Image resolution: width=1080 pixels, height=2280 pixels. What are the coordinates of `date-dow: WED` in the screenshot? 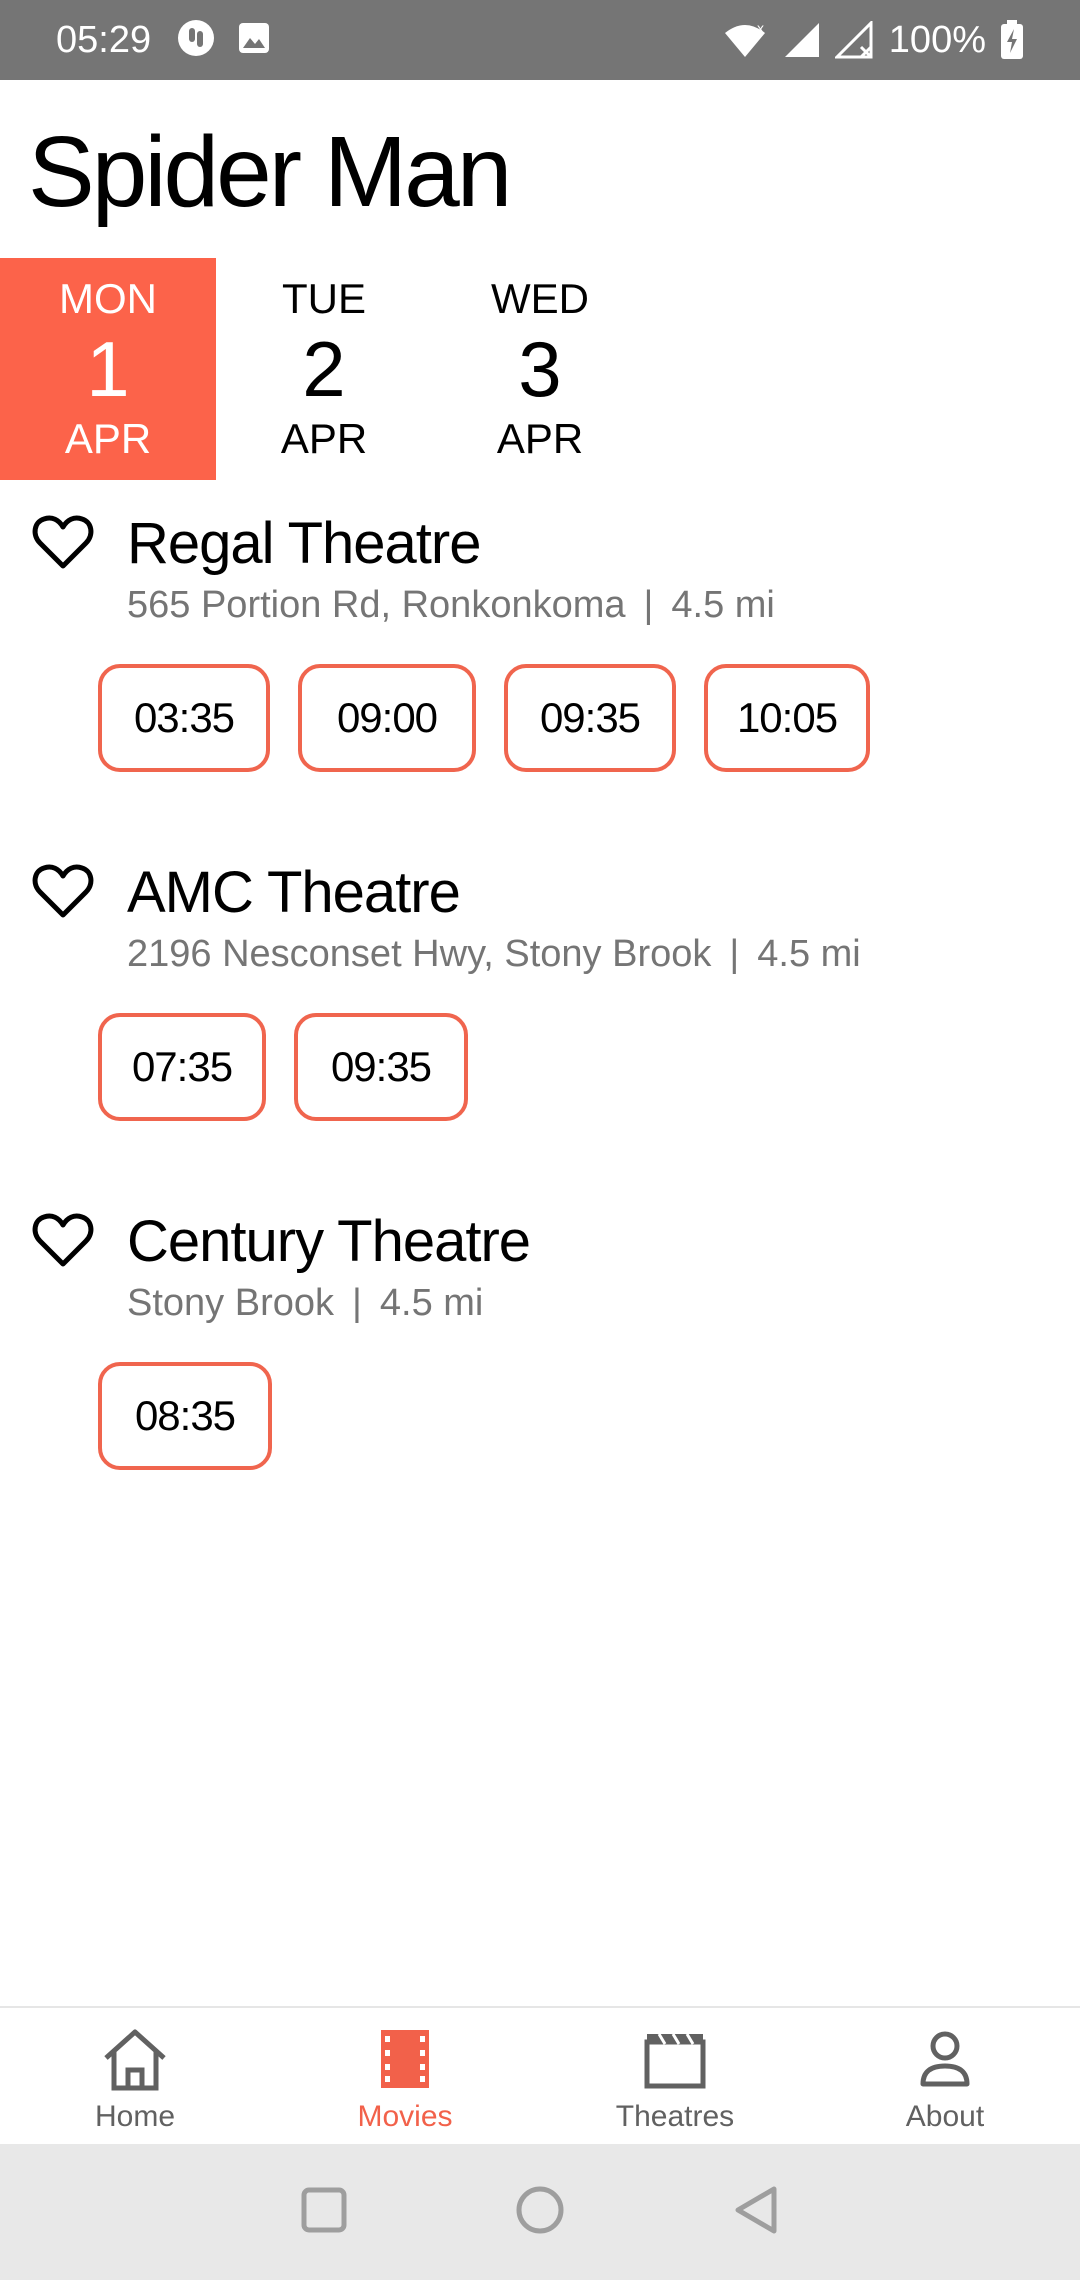 It's located at (540, 298).